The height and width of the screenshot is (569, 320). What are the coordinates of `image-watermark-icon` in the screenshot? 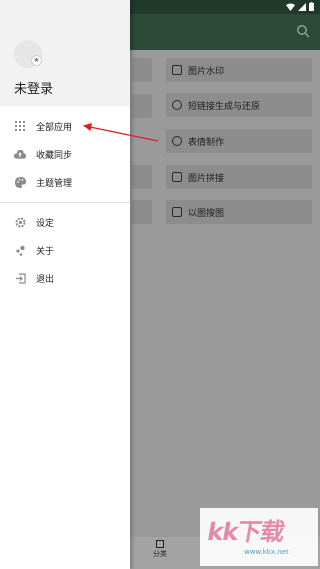 It's located at (177, 70).